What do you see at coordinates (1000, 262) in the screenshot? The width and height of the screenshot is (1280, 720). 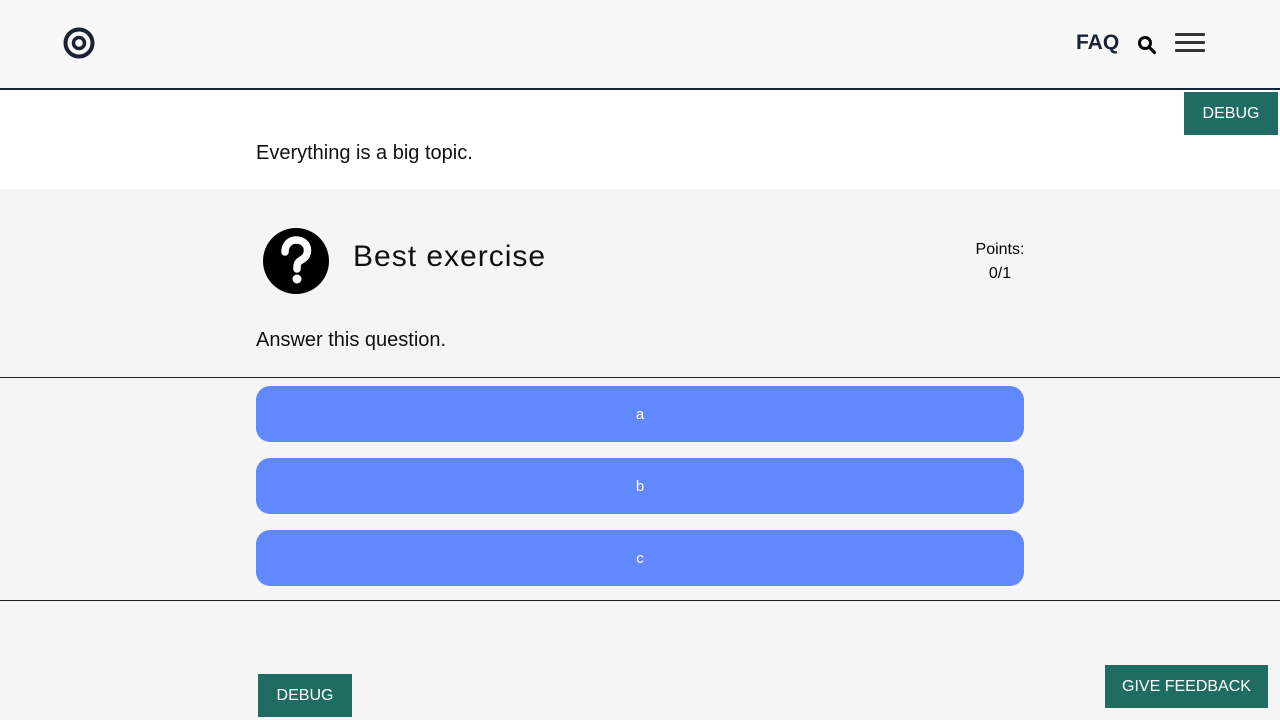 I see `points-display: Points: 0/1` at bounding box center [1000, 262].